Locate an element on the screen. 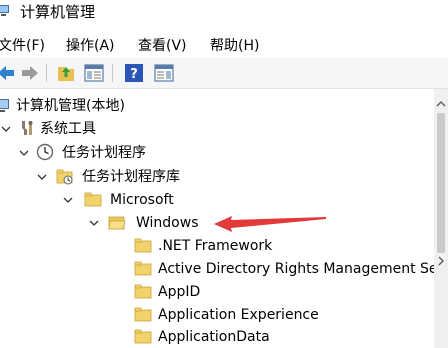 This screenshot has width=448, height=348. tree-item-label: Application Experience is located at coordinates (238, 315).